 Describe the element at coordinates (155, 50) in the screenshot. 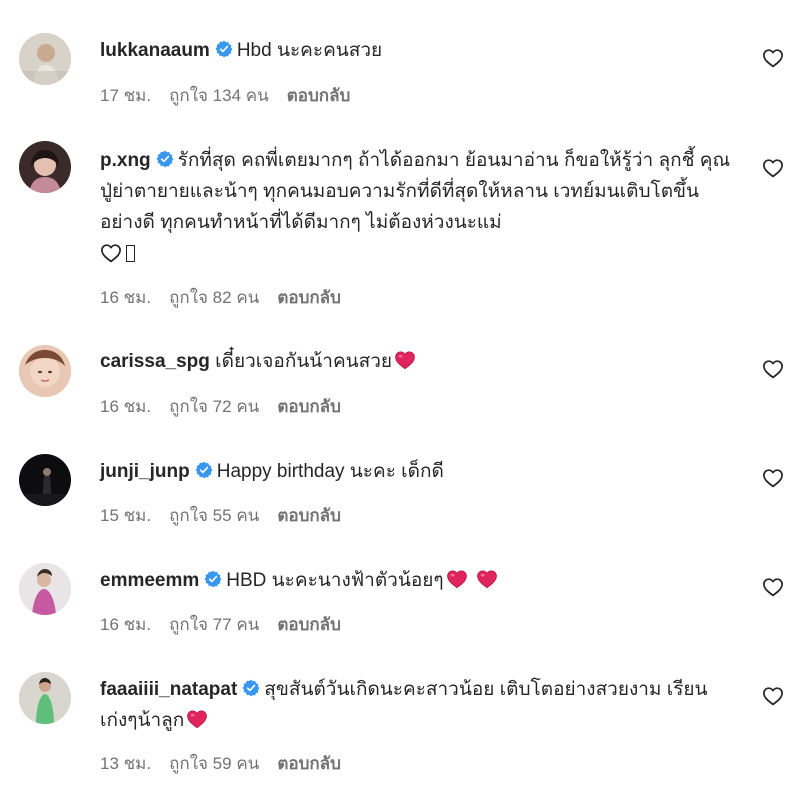

I see `comment-username: lukkanaaum` at that location.